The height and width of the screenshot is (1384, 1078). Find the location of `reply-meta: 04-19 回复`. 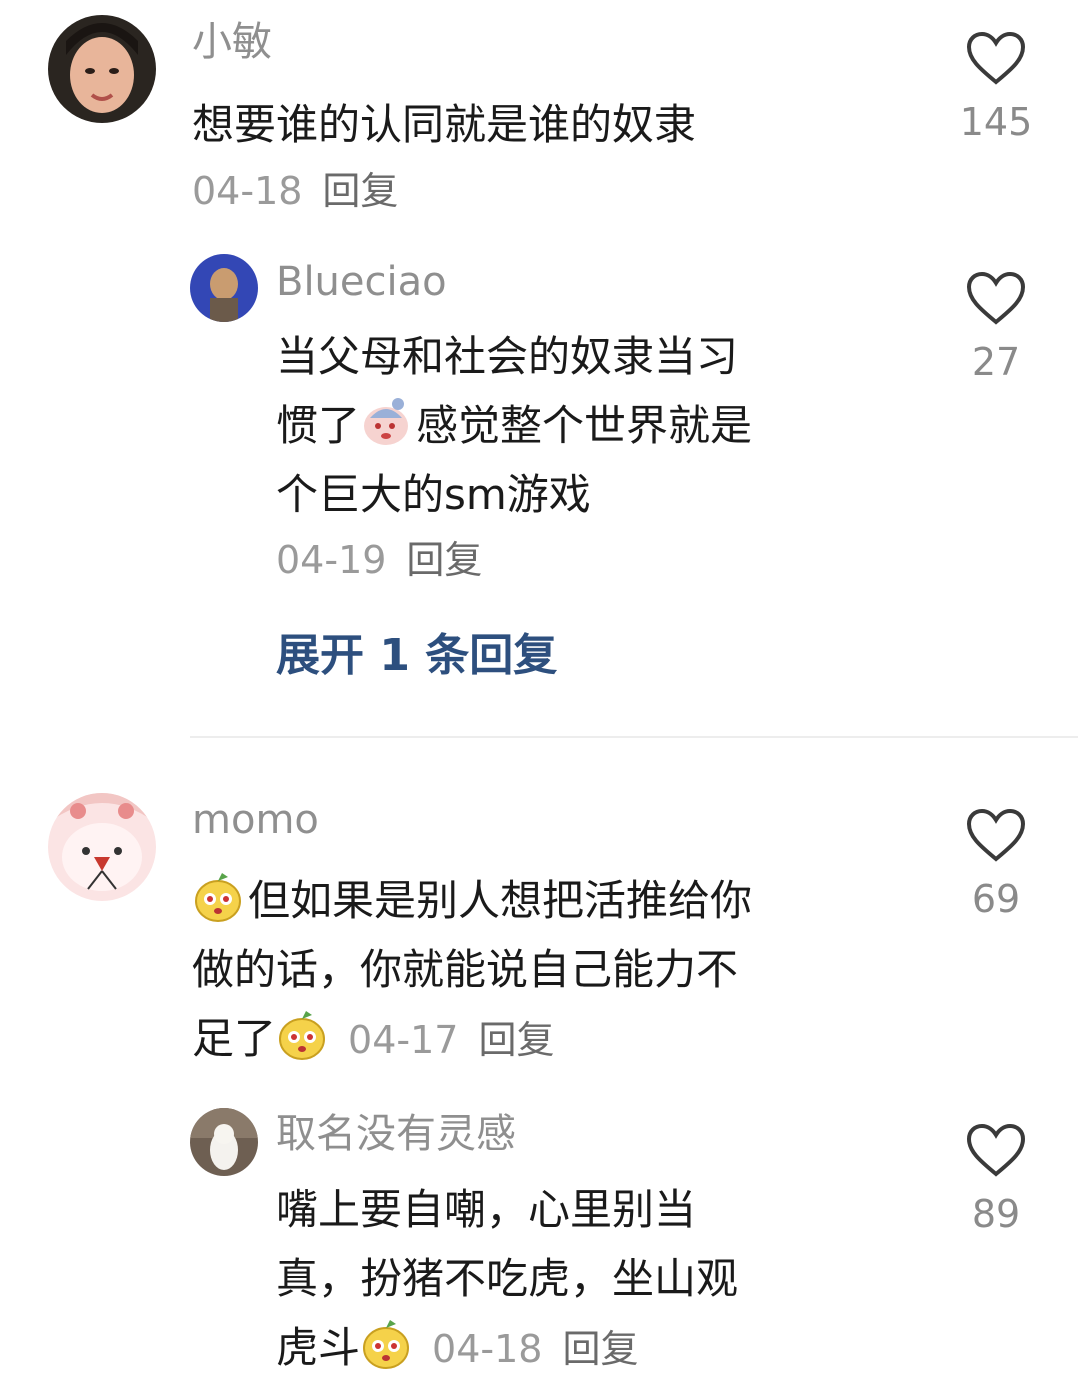

reply-meta: 04-19 回复 is located at coordinates (379, 560).